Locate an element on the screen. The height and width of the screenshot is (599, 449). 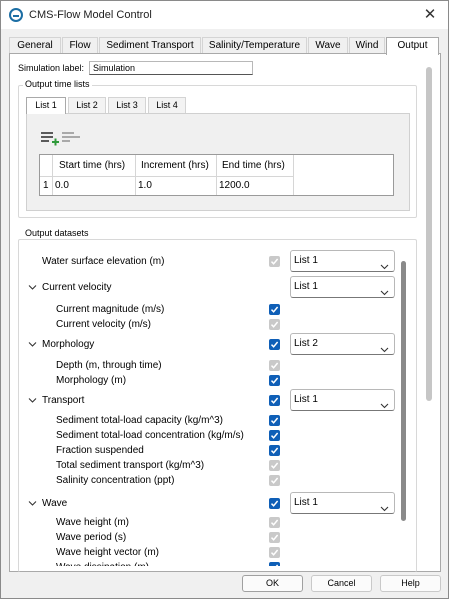
dataset-label: Transport is located at coordinates (63, 400).